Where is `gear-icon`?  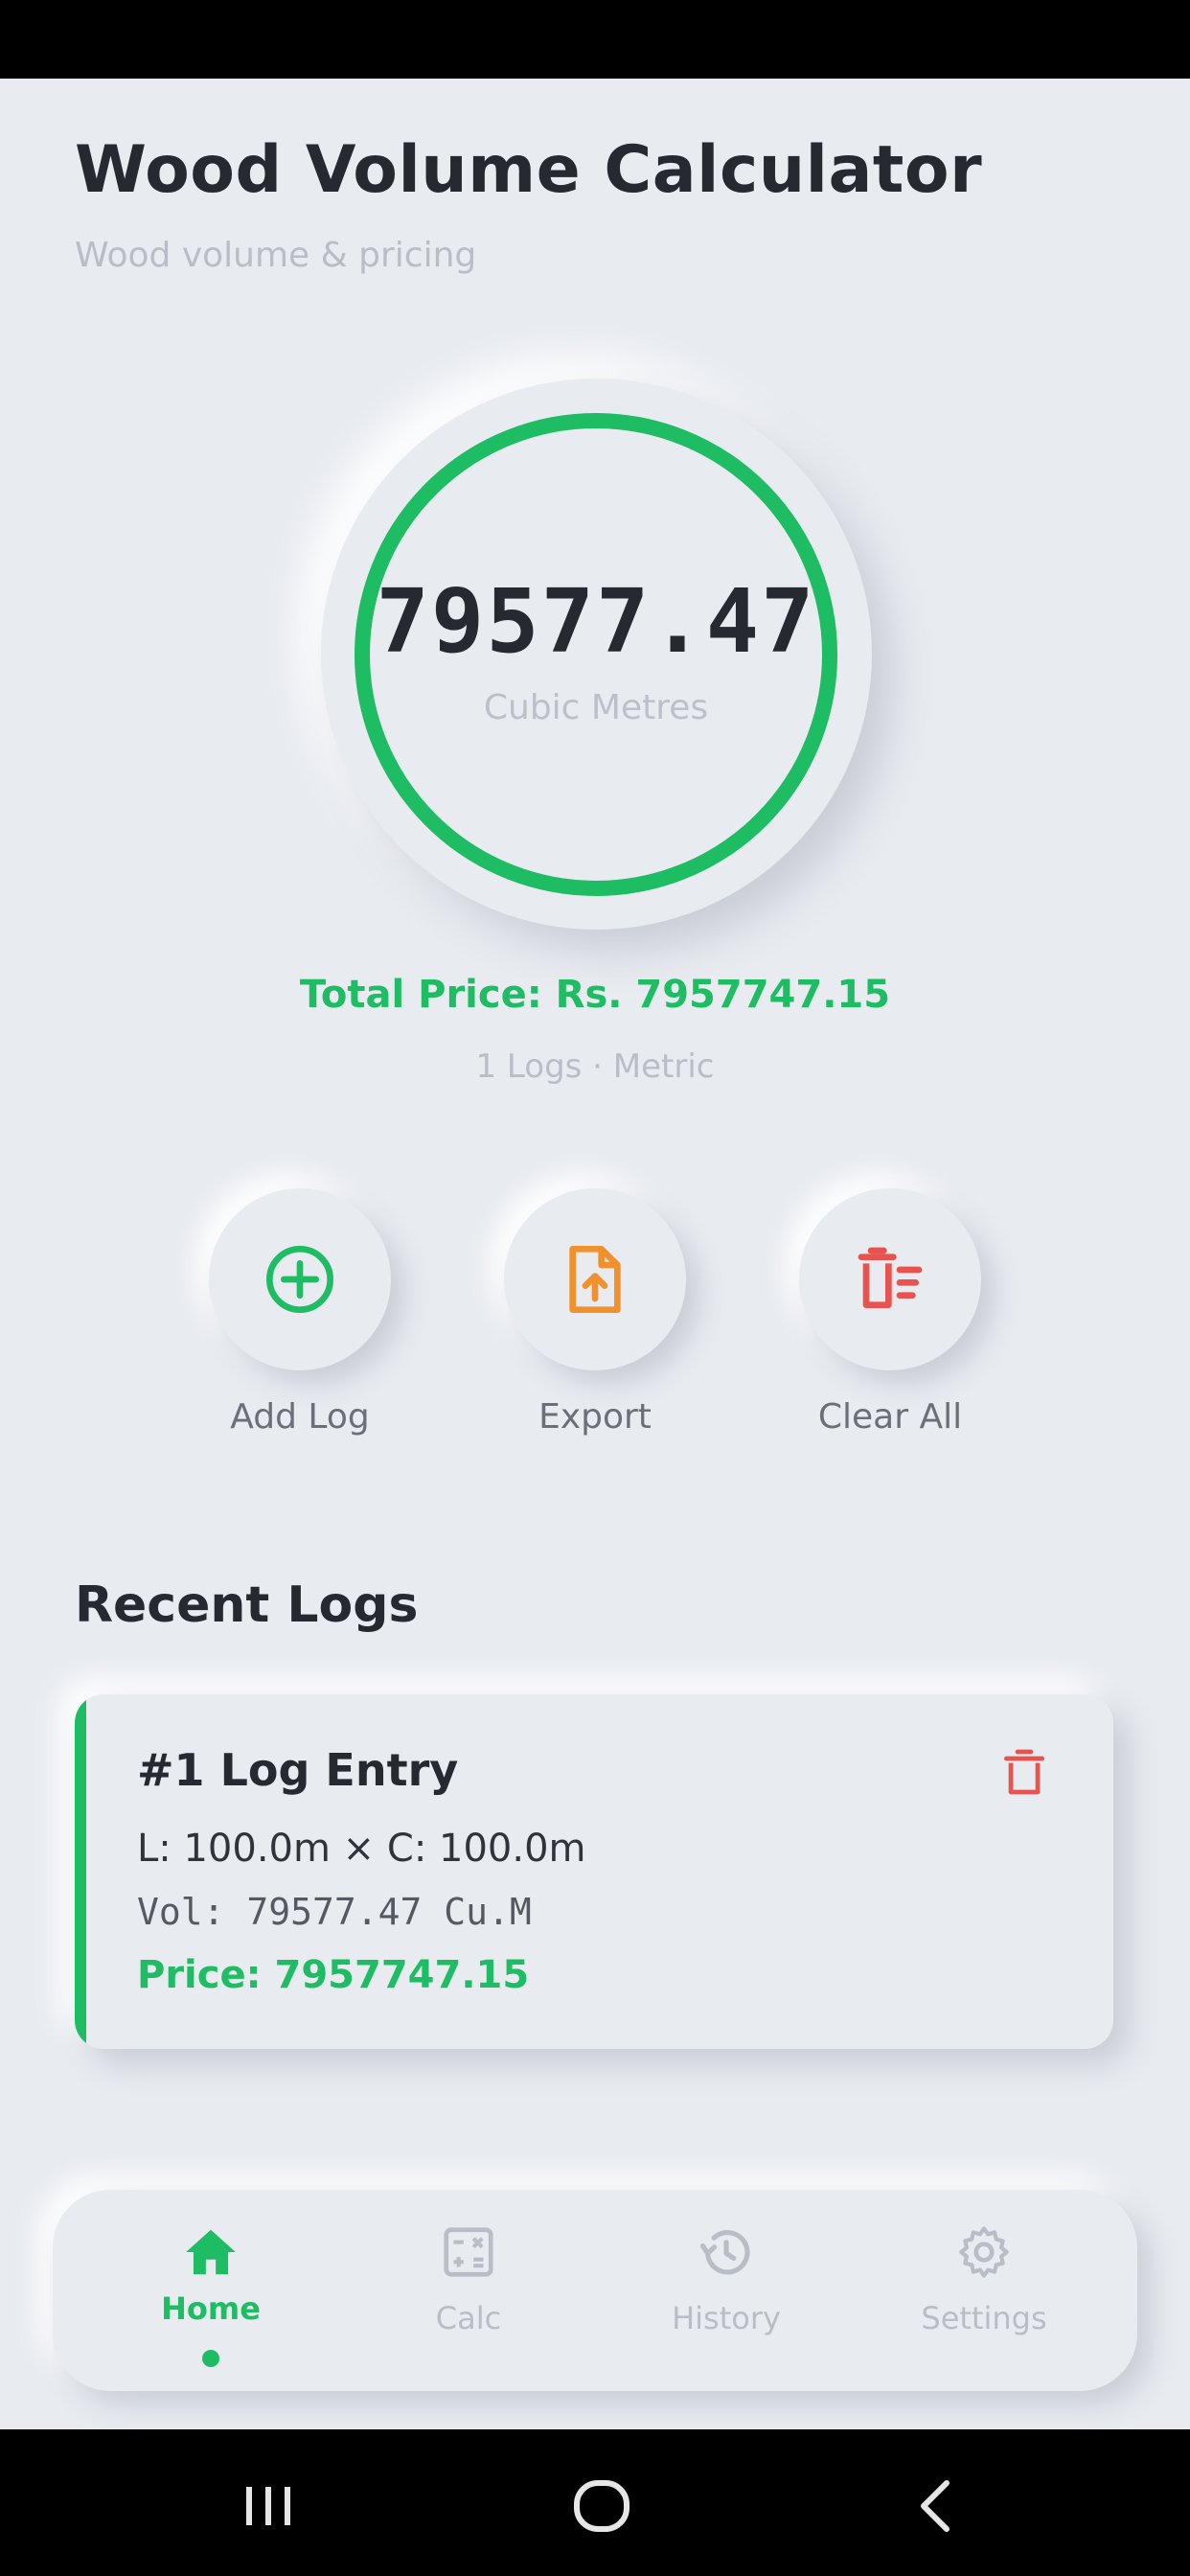
gear-icon is located at coordinates (984, 2252).